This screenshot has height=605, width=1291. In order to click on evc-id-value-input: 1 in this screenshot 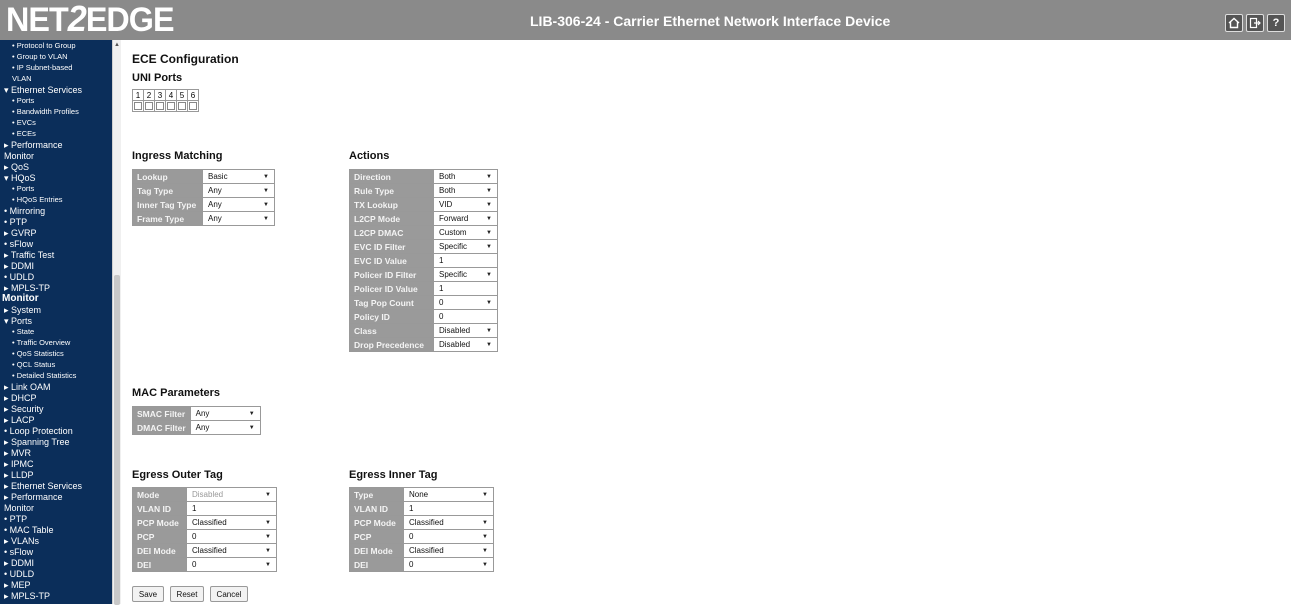, I will do `click(465, 260)`.